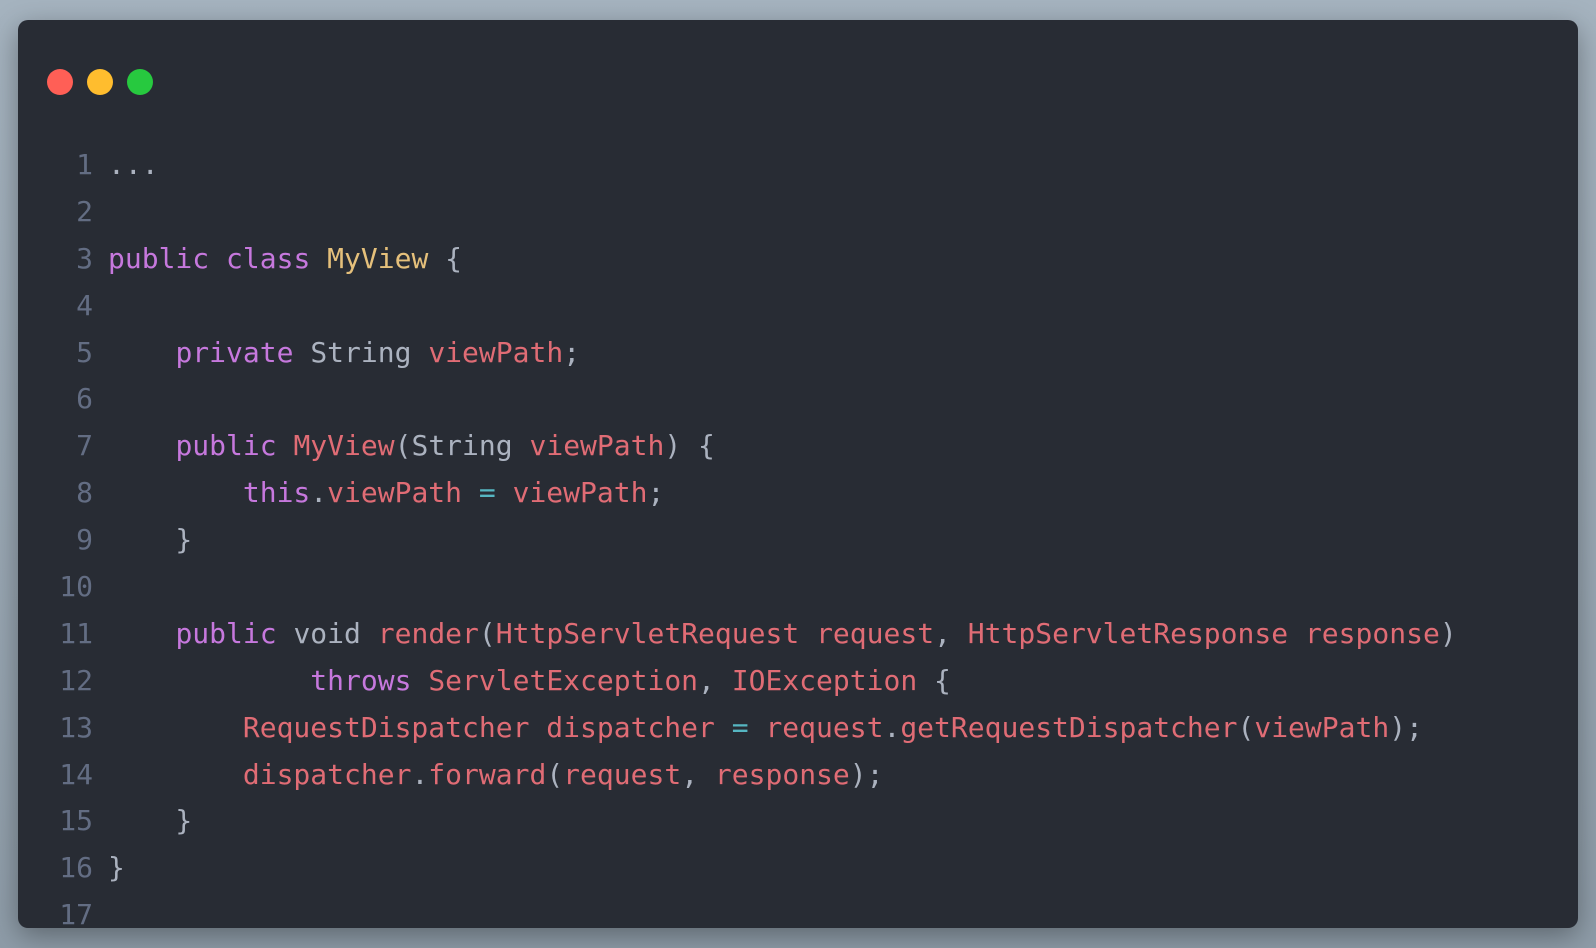 Image resolution: width=1596 pixels, height=948 pixels. Describe the element at coordinates (798, 540) in the screenshot. I see `code-line: 9 }` at that location.